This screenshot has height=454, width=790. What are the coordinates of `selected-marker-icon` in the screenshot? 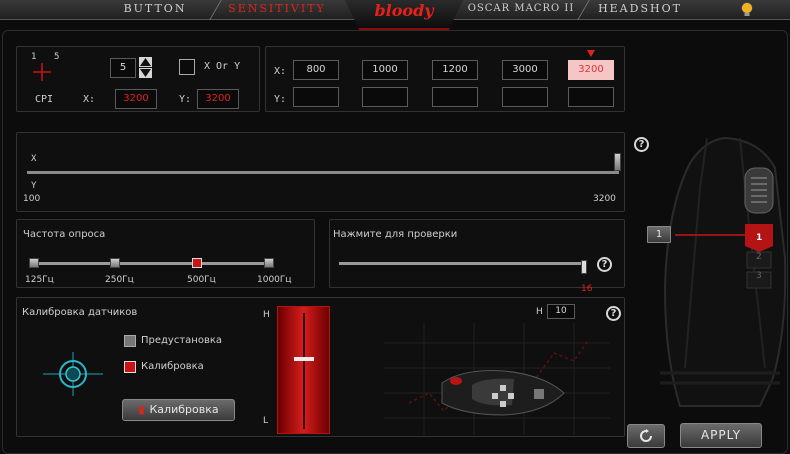 It's located at (591, 53).